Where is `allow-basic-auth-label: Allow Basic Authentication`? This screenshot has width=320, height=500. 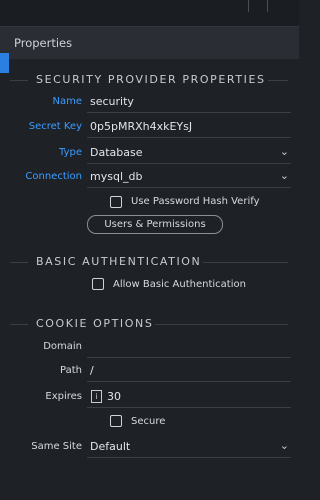 allow-basic-auth-label: Allow Basic Authentication is located at coordinates (179, 284).